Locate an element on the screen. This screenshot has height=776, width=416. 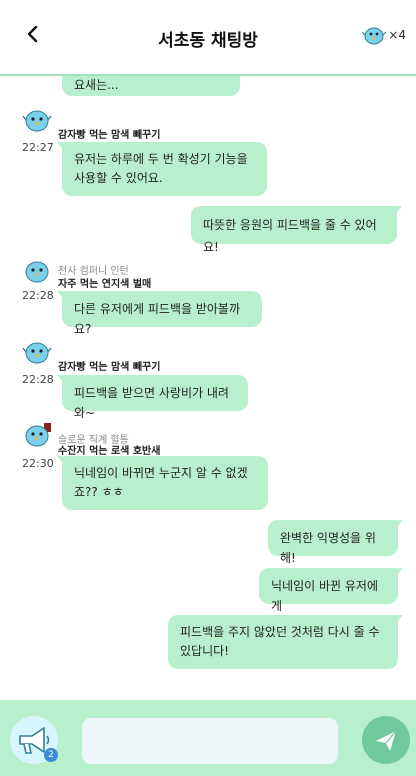
sender-name: 자주 먹는 연지색 벌매 is located at coordinates (105, 284).